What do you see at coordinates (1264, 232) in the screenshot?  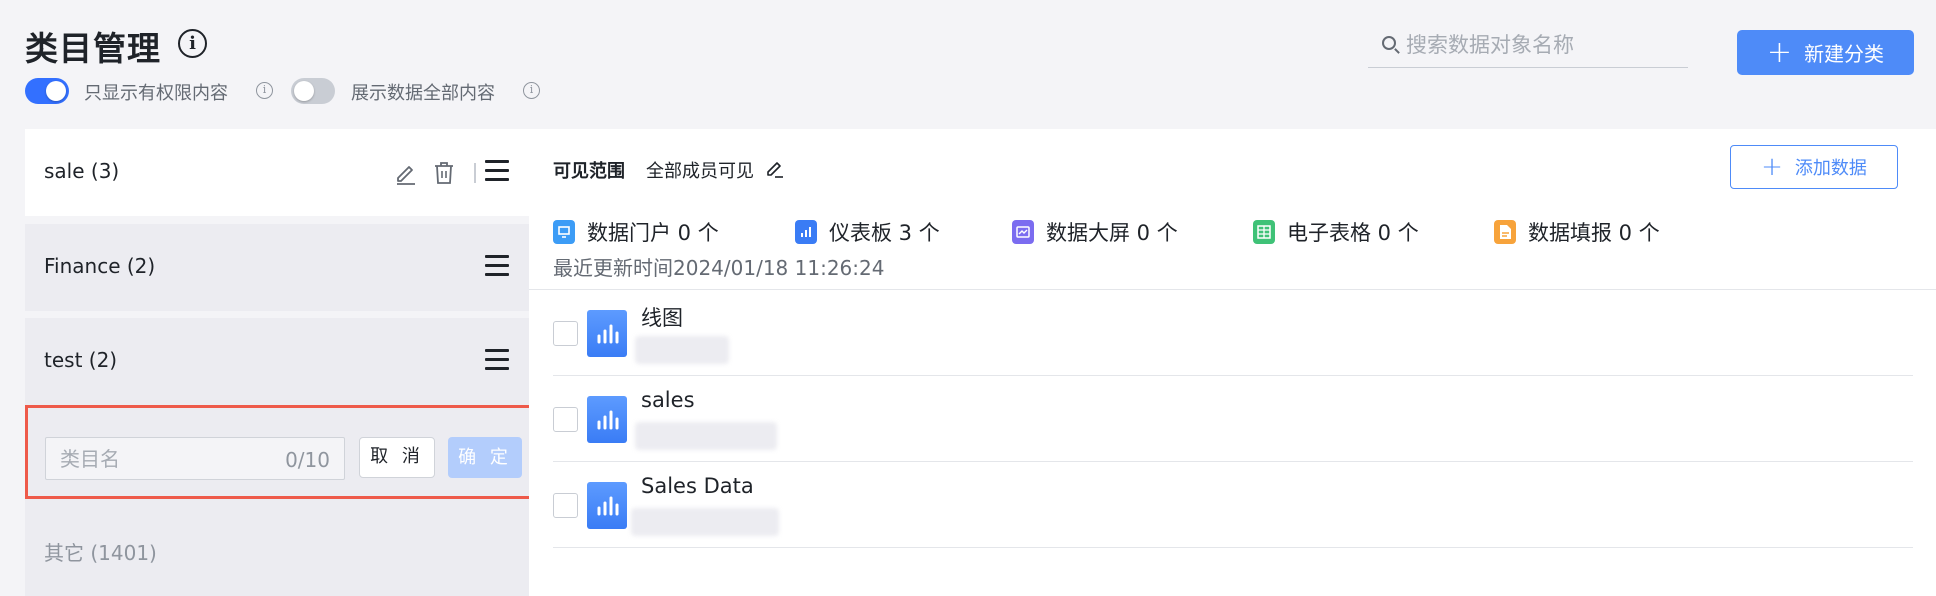 I see `spreadsheet-icon` at bounding box center [1264, 232].